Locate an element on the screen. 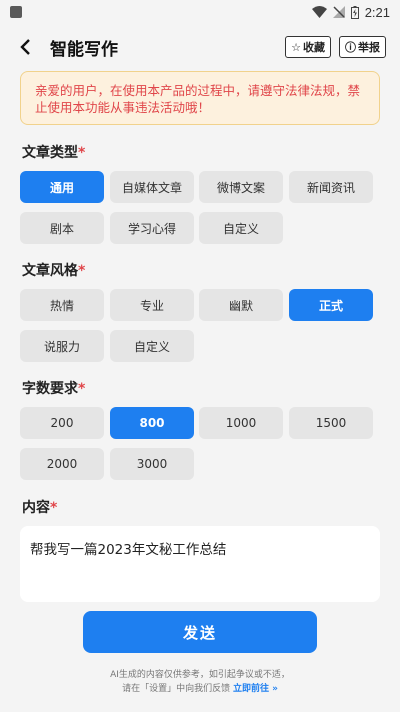 The width and height of the screenshot is (400, 712). type-chip-script: 剧本 is located at coordinates (62, 228).